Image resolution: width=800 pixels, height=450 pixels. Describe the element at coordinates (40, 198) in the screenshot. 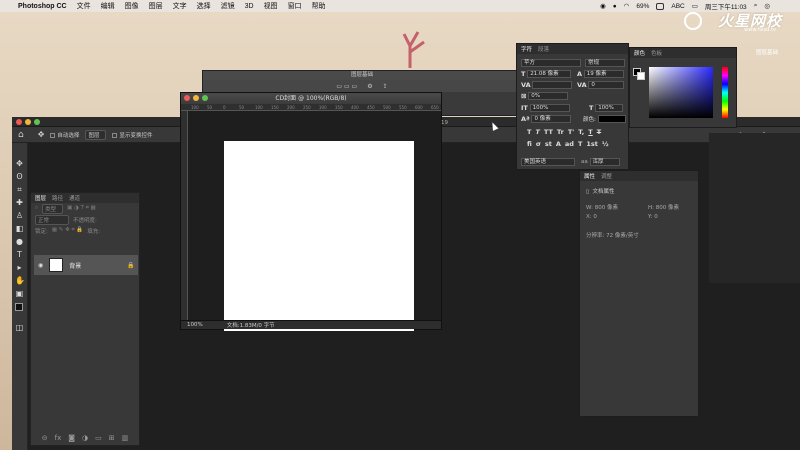

I see `tab-layers: 图层` at that location.